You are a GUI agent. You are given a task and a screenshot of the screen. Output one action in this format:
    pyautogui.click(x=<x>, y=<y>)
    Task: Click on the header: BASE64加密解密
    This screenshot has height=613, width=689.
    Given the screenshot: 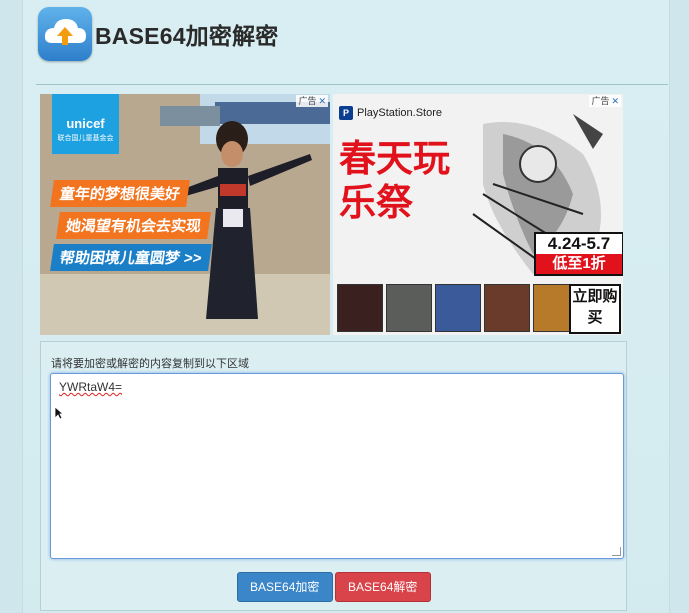 What is the action you would take?
    pyautogui.click(x=158, y=34)
    